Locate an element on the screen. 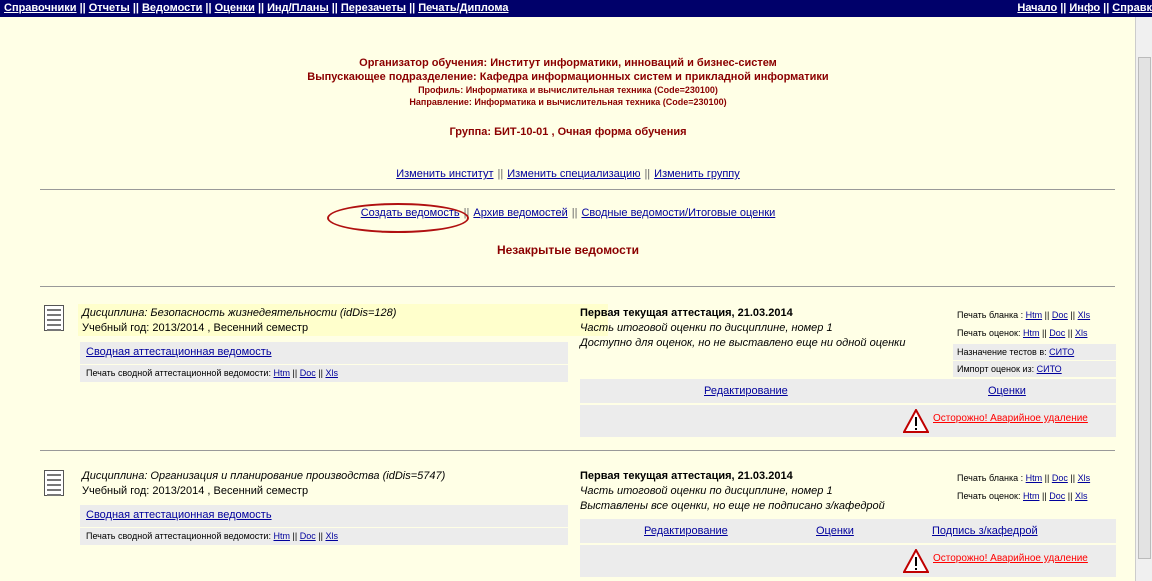 The height and width of the screenshot is (581, 1152). scrollbar-thumb is located at coordinates (1144, 308).